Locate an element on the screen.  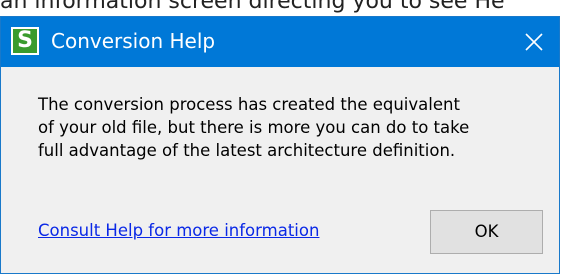
close-button is located at coordinates (534, 42).